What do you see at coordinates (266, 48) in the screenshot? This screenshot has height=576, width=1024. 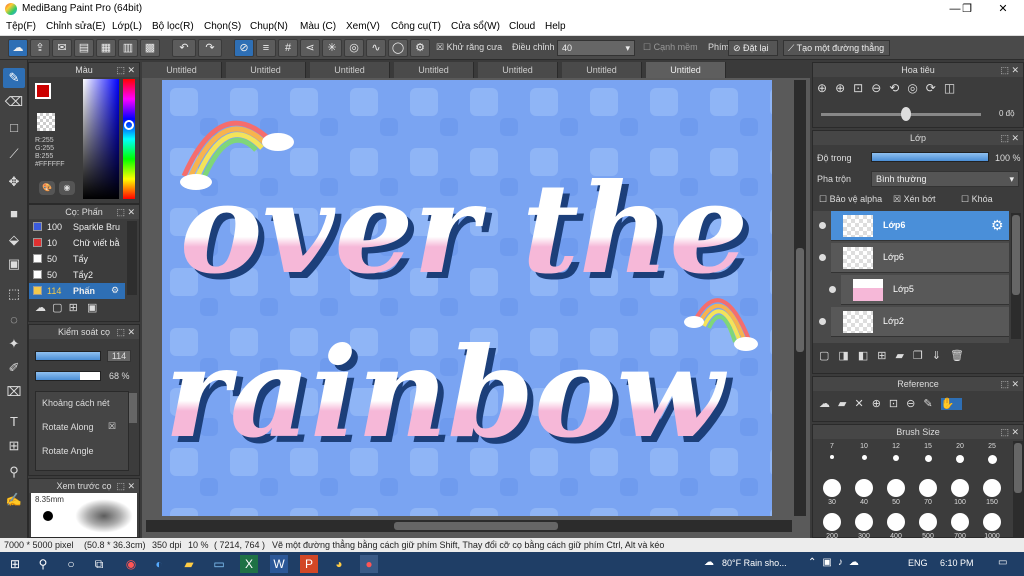 I see `parallel-snap-icon: ≡` at bounding box center [266, 48].